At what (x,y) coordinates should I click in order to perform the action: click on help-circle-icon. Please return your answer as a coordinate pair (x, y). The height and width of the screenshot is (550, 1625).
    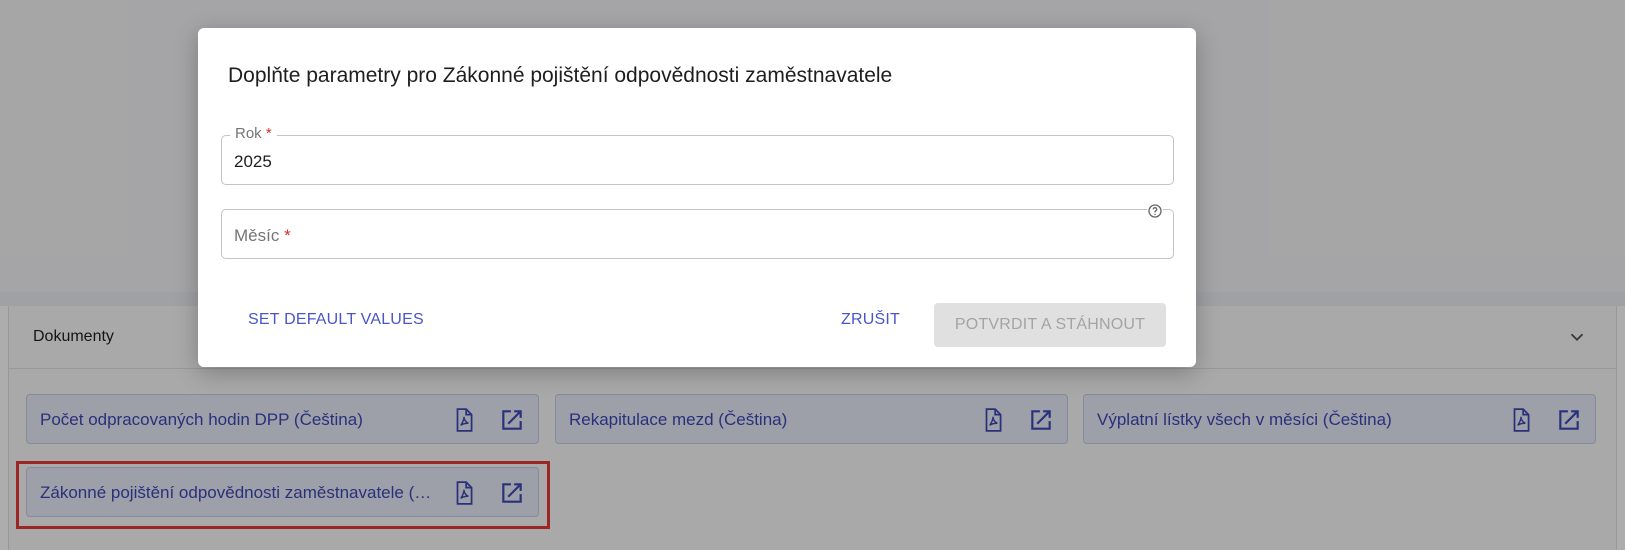
    Looking at the image, I should click on (1155, 211).